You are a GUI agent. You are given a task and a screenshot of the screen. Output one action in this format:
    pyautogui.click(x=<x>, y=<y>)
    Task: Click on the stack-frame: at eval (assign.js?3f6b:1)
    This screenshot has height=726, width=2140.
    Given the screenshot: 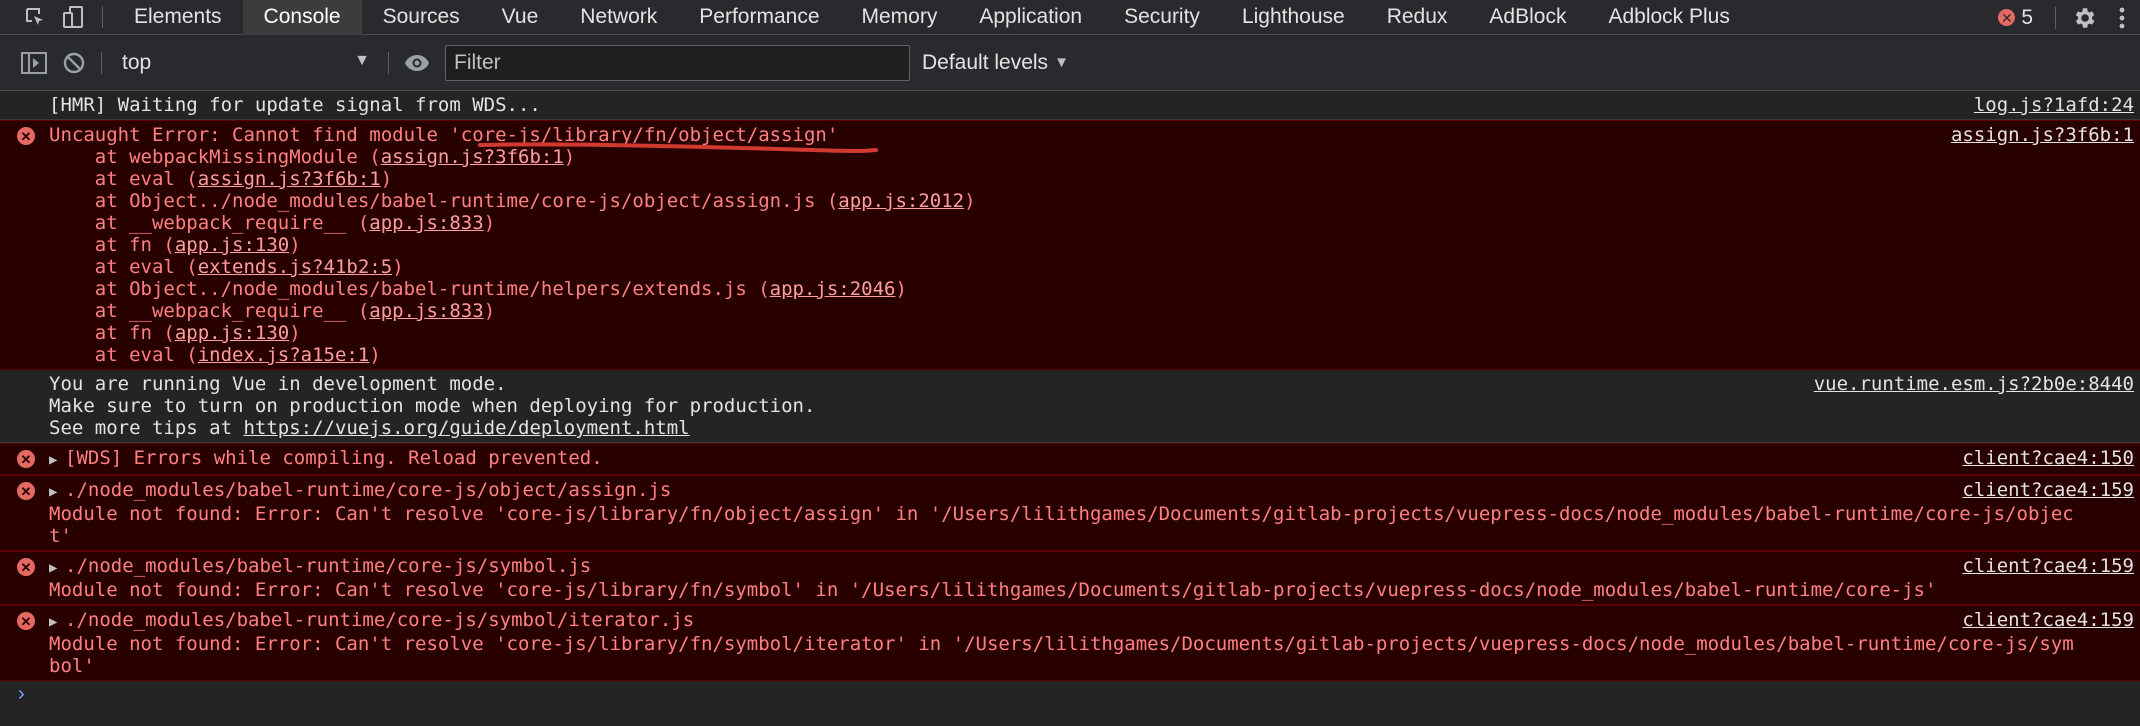 What is the action you would take?
    pyautogui.click(x=1085, y=179)
    